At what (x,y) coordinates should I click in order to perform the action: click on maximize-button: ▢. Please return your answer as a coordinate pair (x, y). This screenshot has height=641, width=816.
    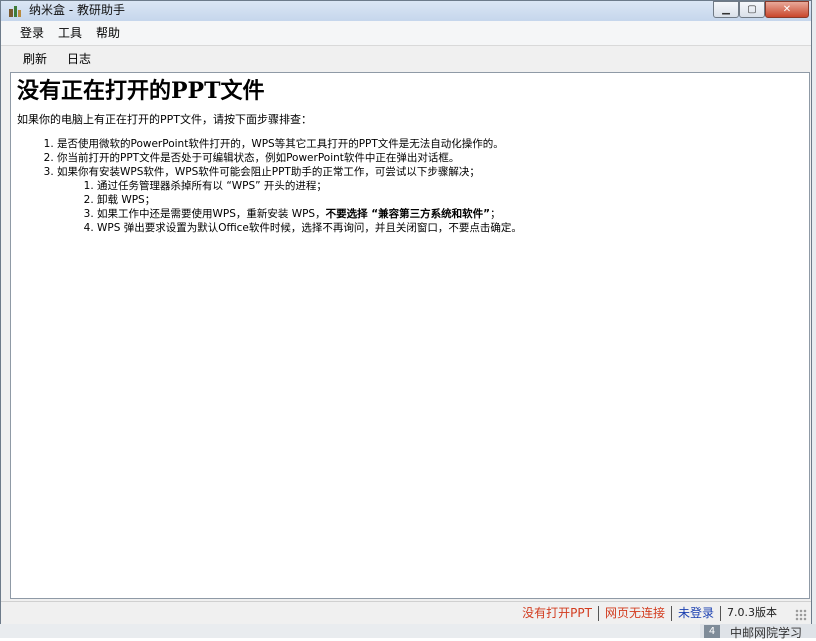
    Looking at the image, I should click on (752, 9).